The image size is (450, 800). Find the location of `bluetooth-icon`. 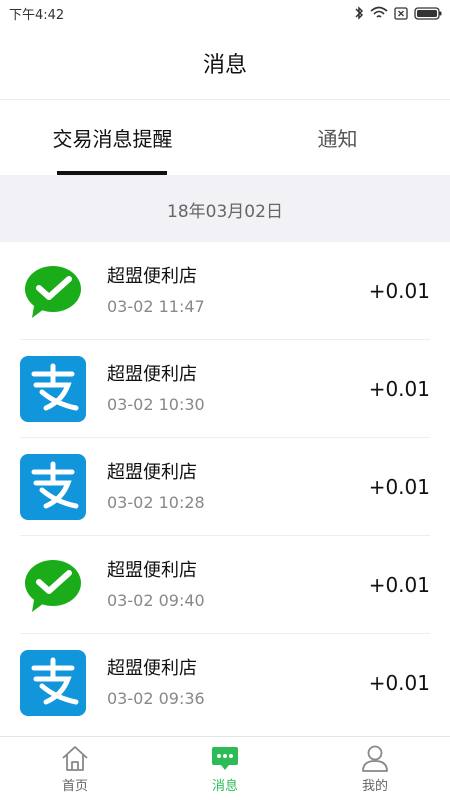

bluetooth-icon is located at coordinates (359, 13).